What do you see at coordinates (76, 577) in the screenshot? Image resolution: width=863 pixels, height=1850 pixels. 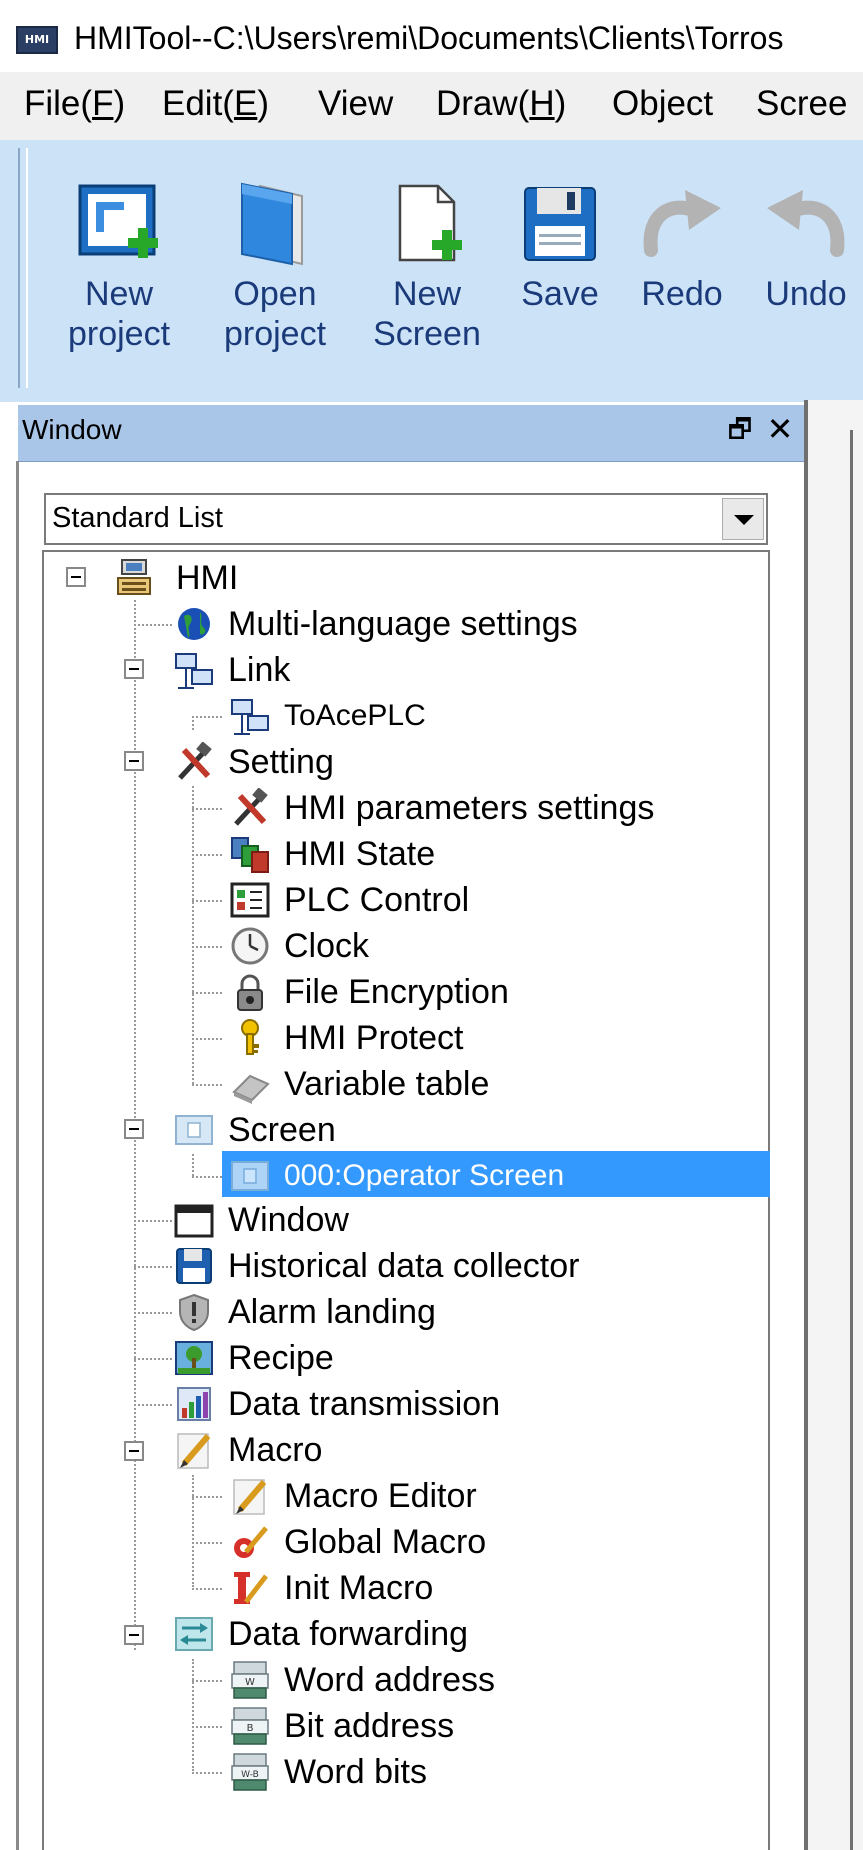 I see `tree-collapse-hmi-icon` at bounding box center [76, 577].